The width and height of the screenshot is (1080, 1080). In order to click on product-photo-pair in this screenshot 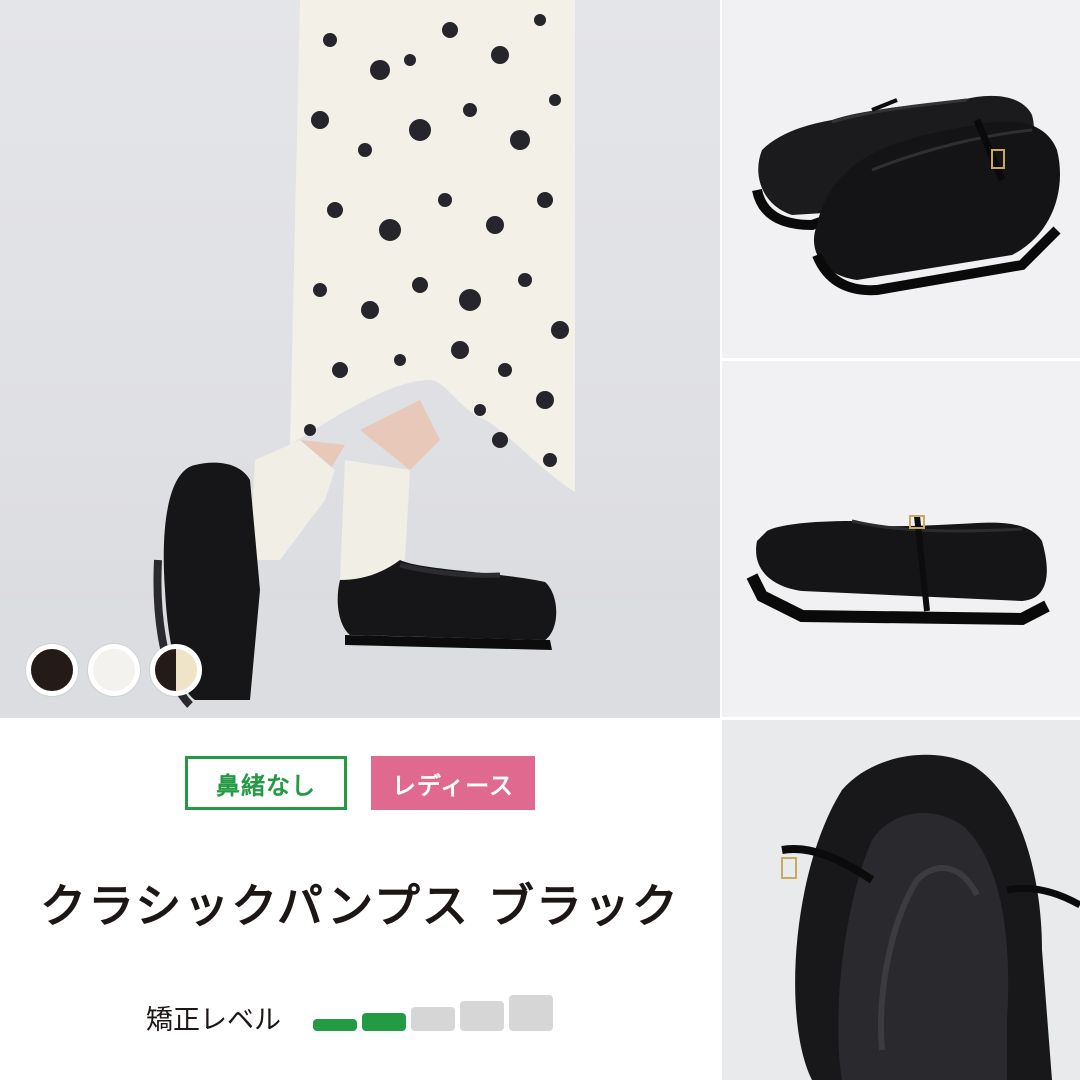, I will do `click(901, 179)`.